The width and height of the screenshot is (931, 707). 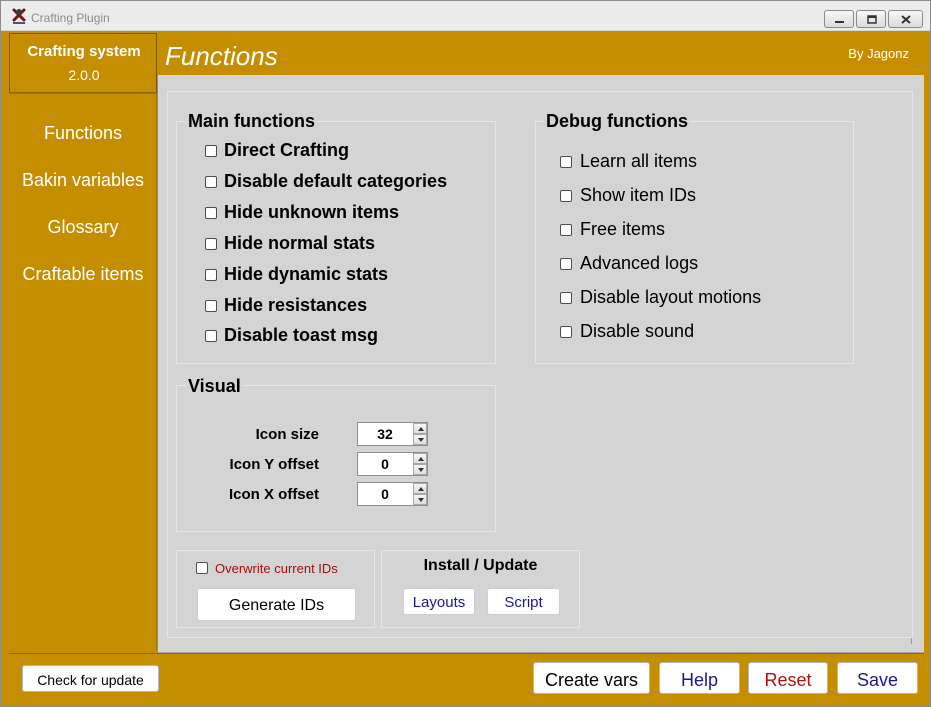 I want to click on page-title: Functions, so click(x=221, y=56).